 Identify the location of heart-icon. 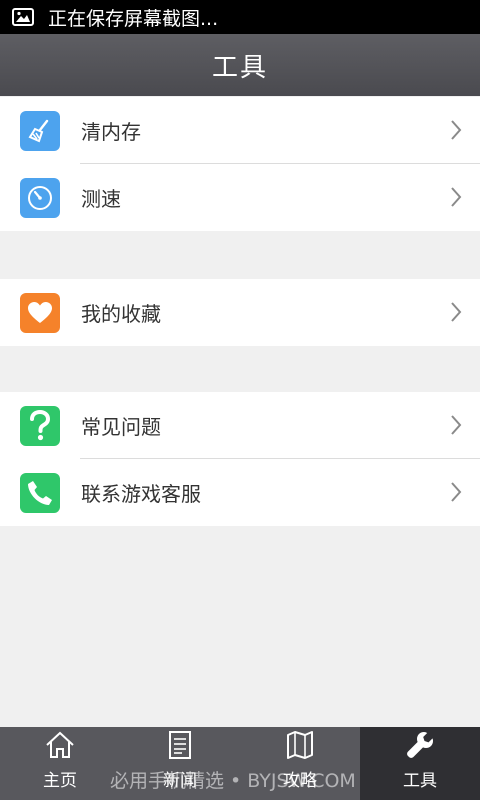
(40, 312).